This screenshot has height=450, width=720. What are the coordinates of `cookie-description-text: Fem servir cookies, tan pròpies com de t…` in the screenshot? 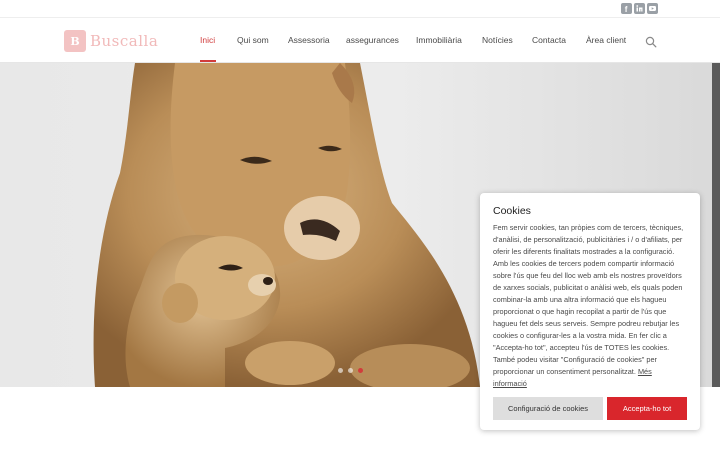 It's located at (588, 299).